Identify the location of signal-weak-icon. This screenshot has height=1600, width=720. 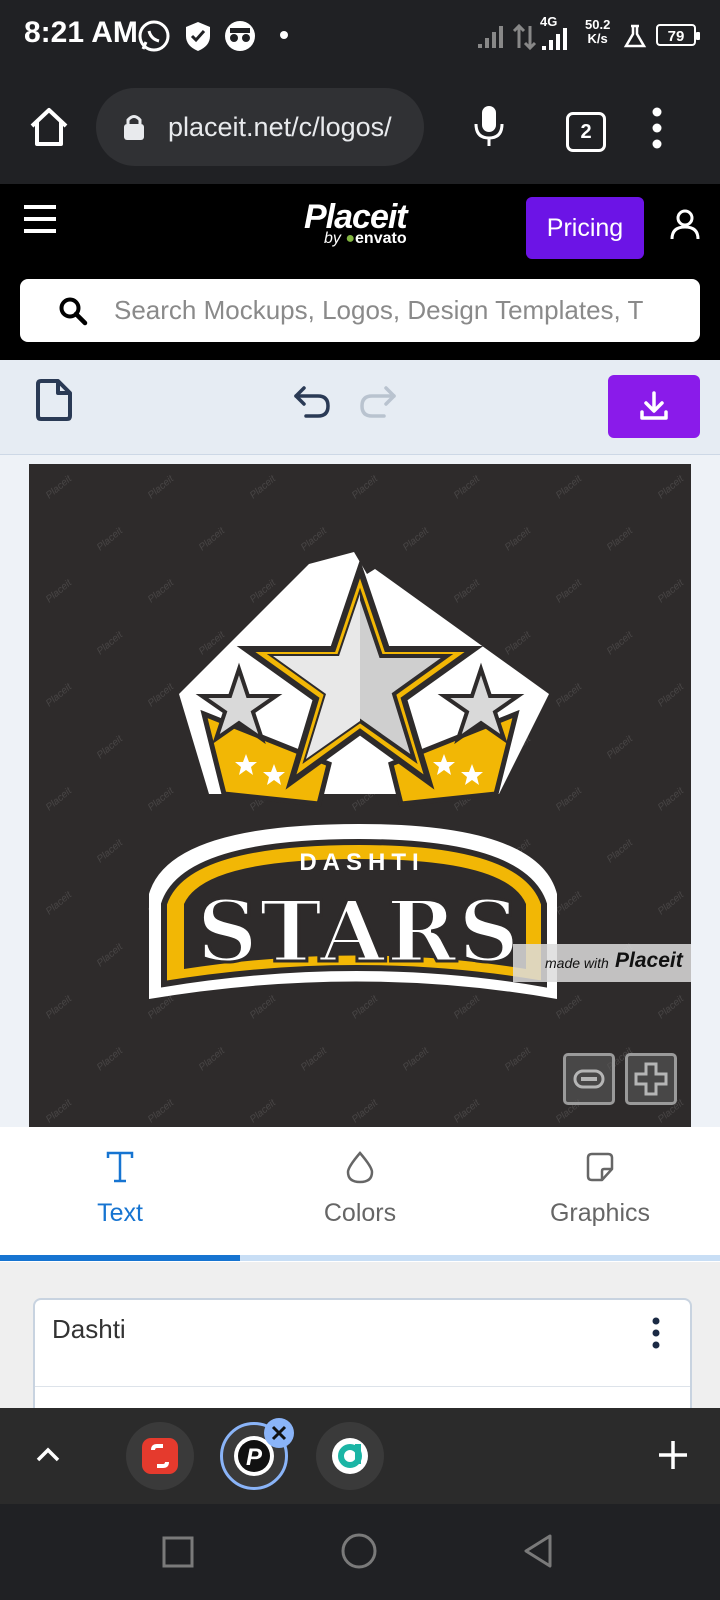
(492, 36).